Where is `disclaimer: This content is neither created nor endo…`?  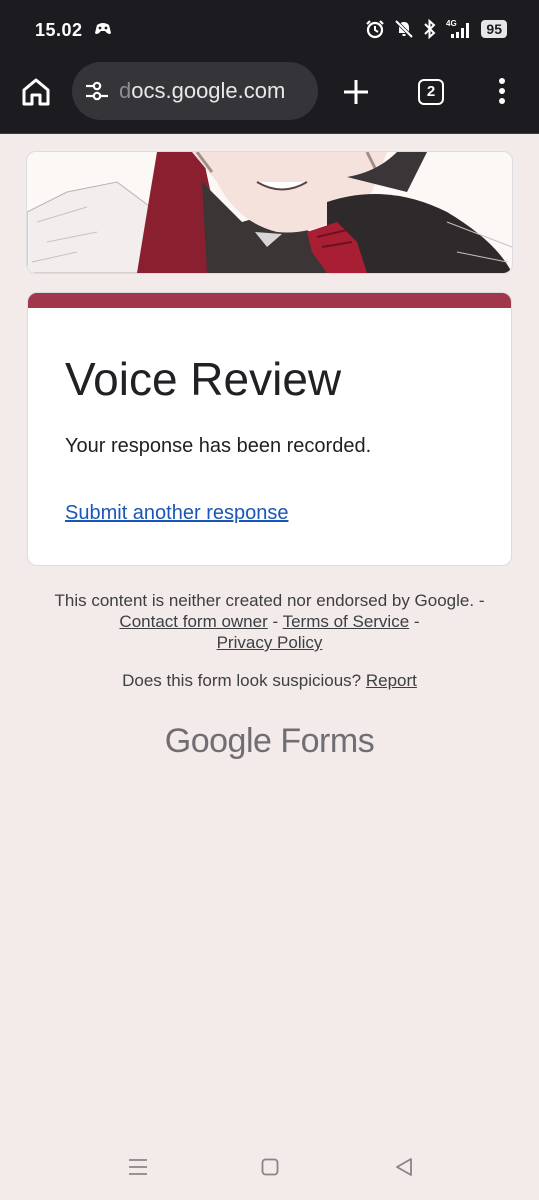
disclaimer: This content is neither created nor endo… is located at coordinates (269, 621).